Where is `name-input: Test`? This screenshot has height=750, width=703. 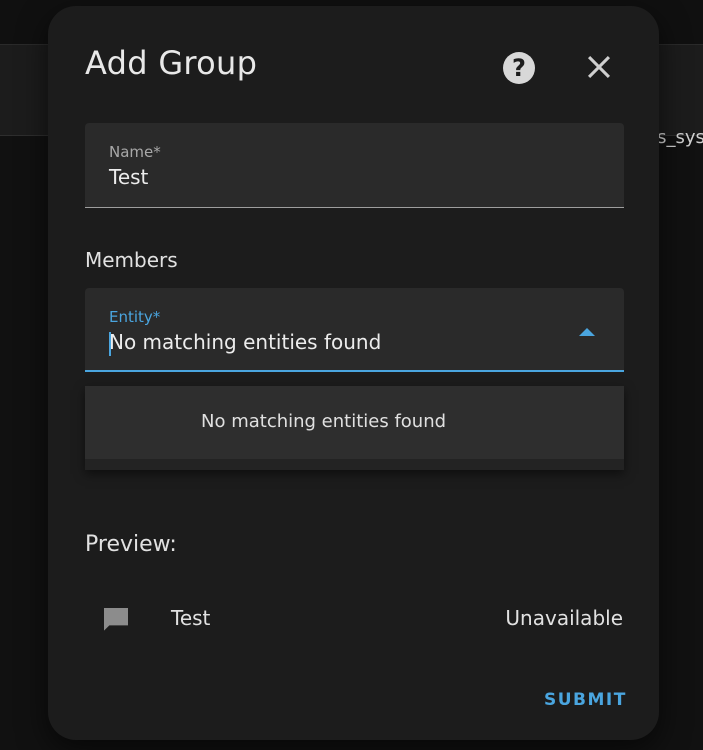
name-input: Test is located at coordinates (128, 177).